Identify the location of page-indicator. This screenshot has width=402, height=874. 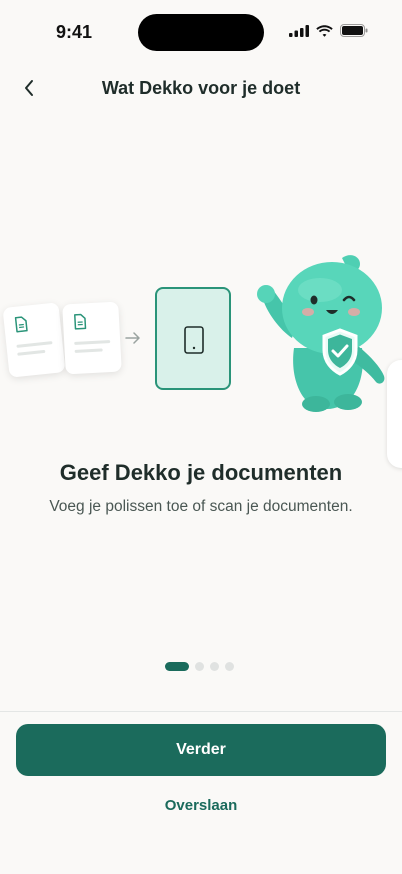
(199, 666).